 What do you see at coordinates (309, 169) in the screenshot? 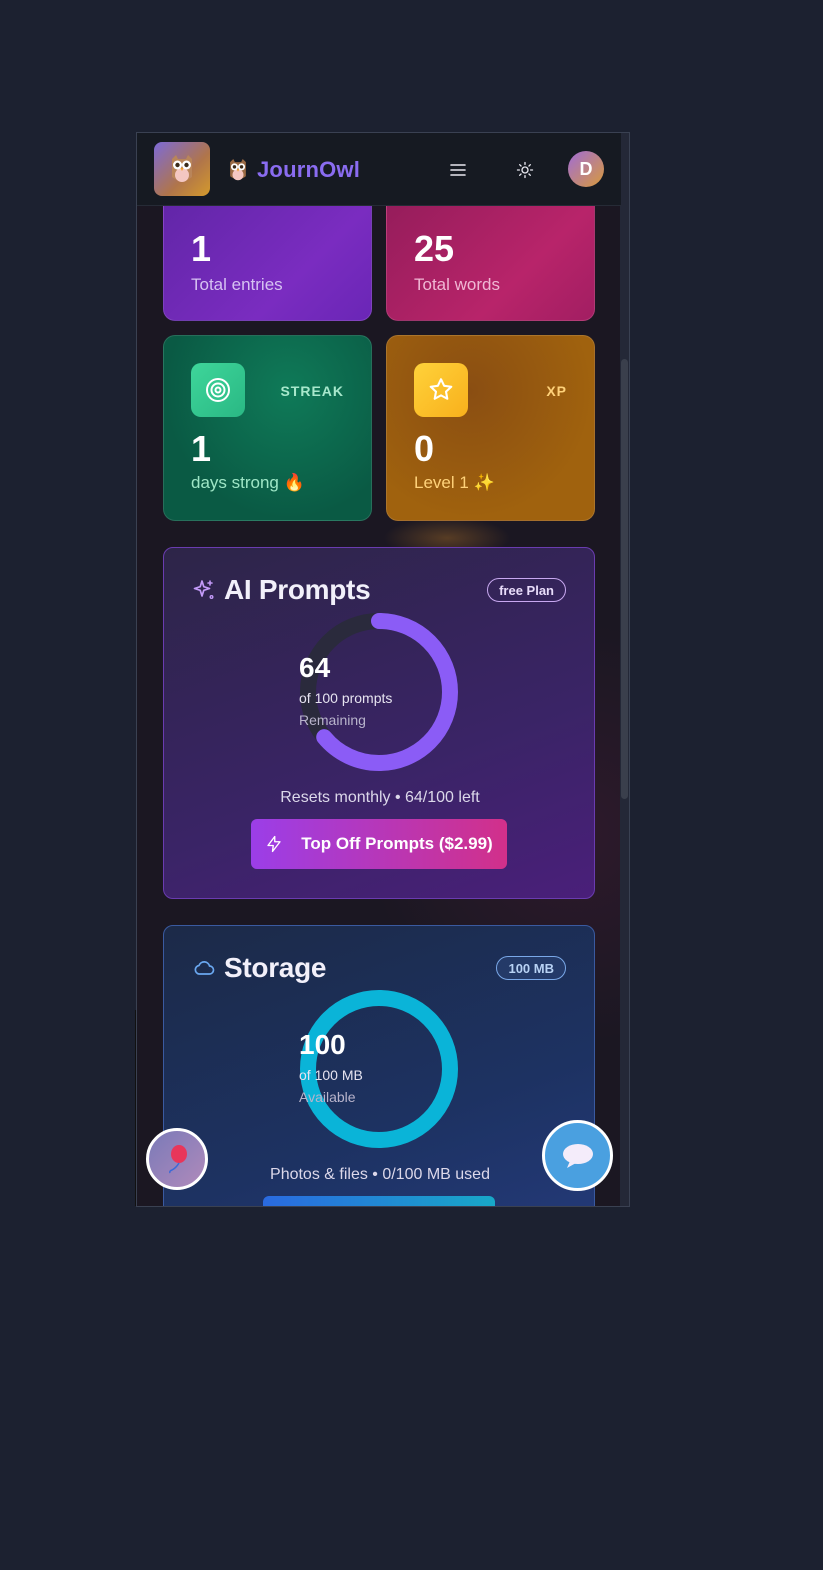
I see `brand-name: JournOwl` at bounding box center [309, 169].